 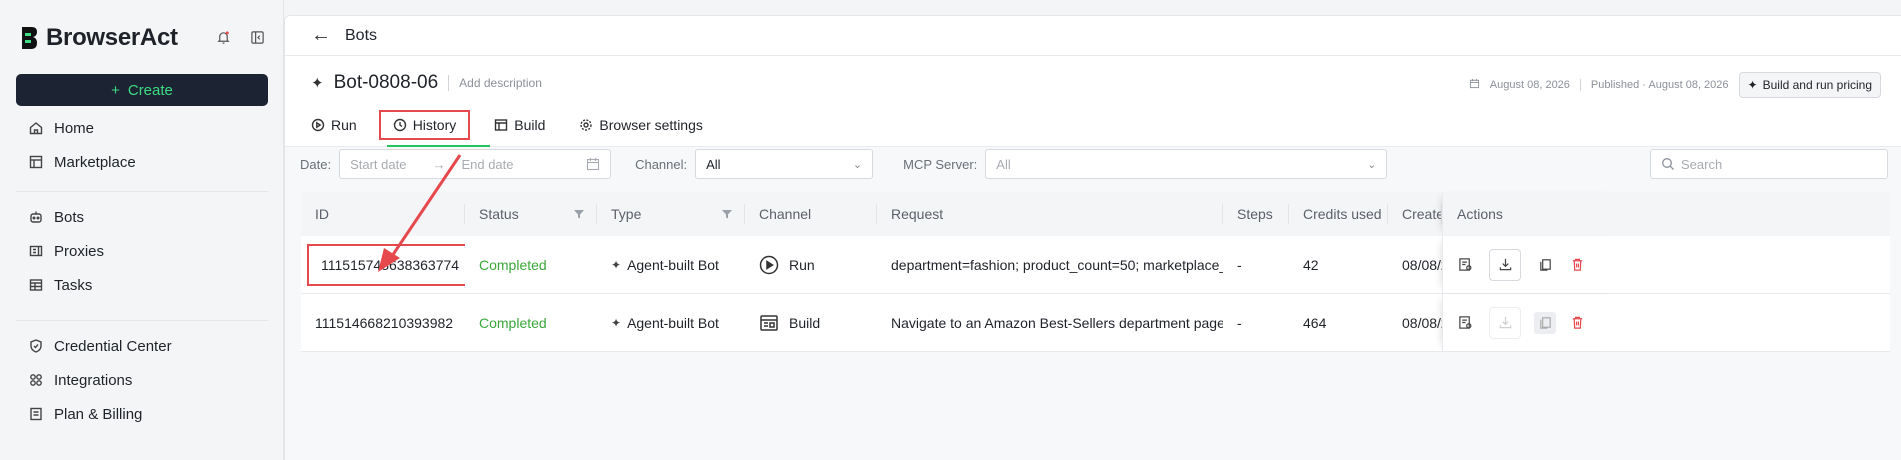 I want to click on mcp-filter-label: MCP Server:, so click(x=940, y=164).